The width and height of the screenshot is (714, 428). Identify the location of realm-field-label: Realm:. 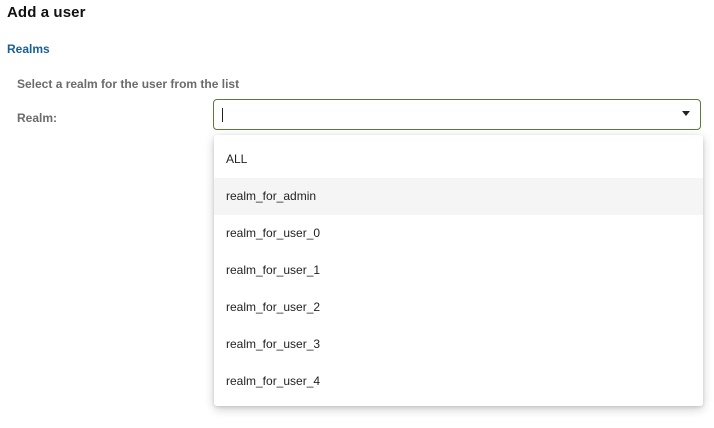
(37, 118).